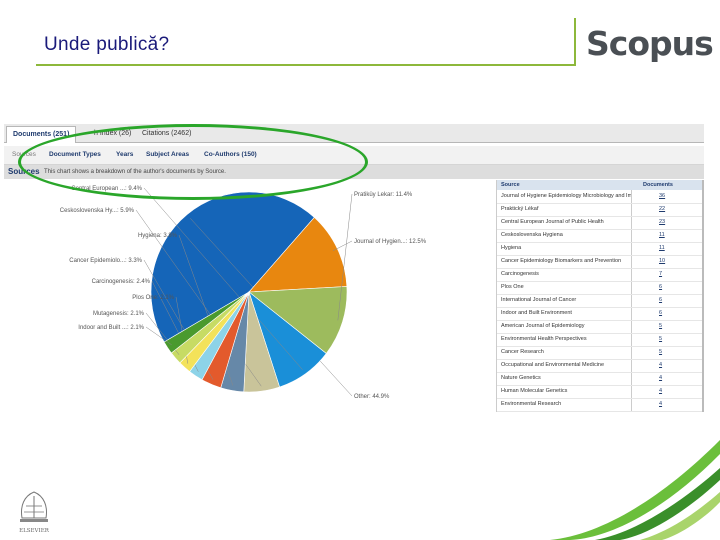 The width and height of the screenshot is (720, 540). Describe the element at coordinates (703, 296) in the screenshot. I see `table-scrollbar` at that location.